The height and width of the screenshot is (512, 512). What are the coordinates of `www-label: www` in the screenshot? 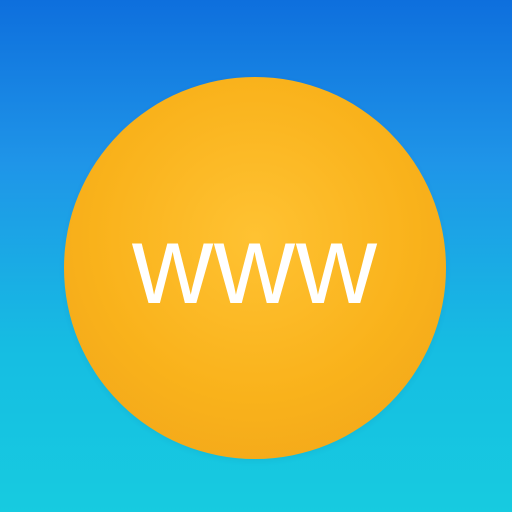 It's located at (255, 264).